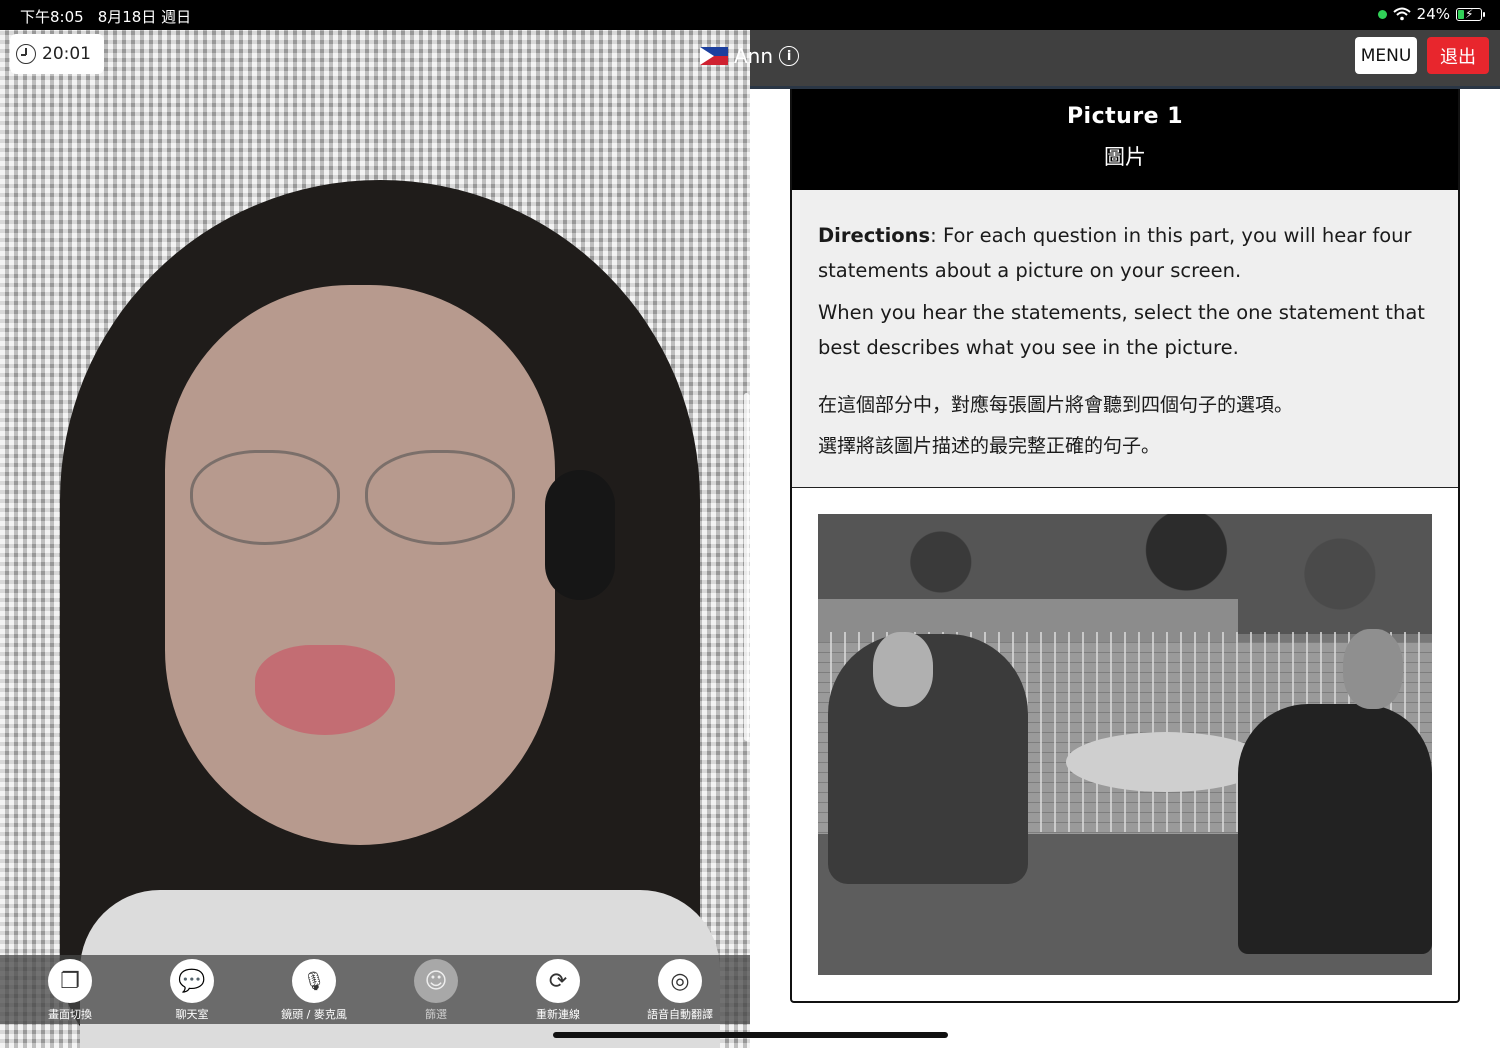 The height and width of the screenshot is (1048, 1500). What do you see at coordinates (192, 981) in the screenshot?
I see `chat-icon: 💬` at bounding box center [192, 981].